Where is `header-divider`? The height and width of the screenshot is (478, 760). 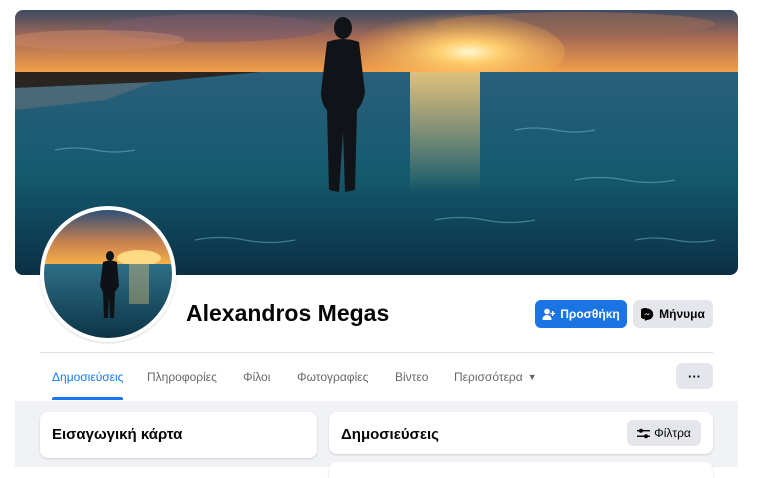 header-divider is located at coordinates (376, 352).